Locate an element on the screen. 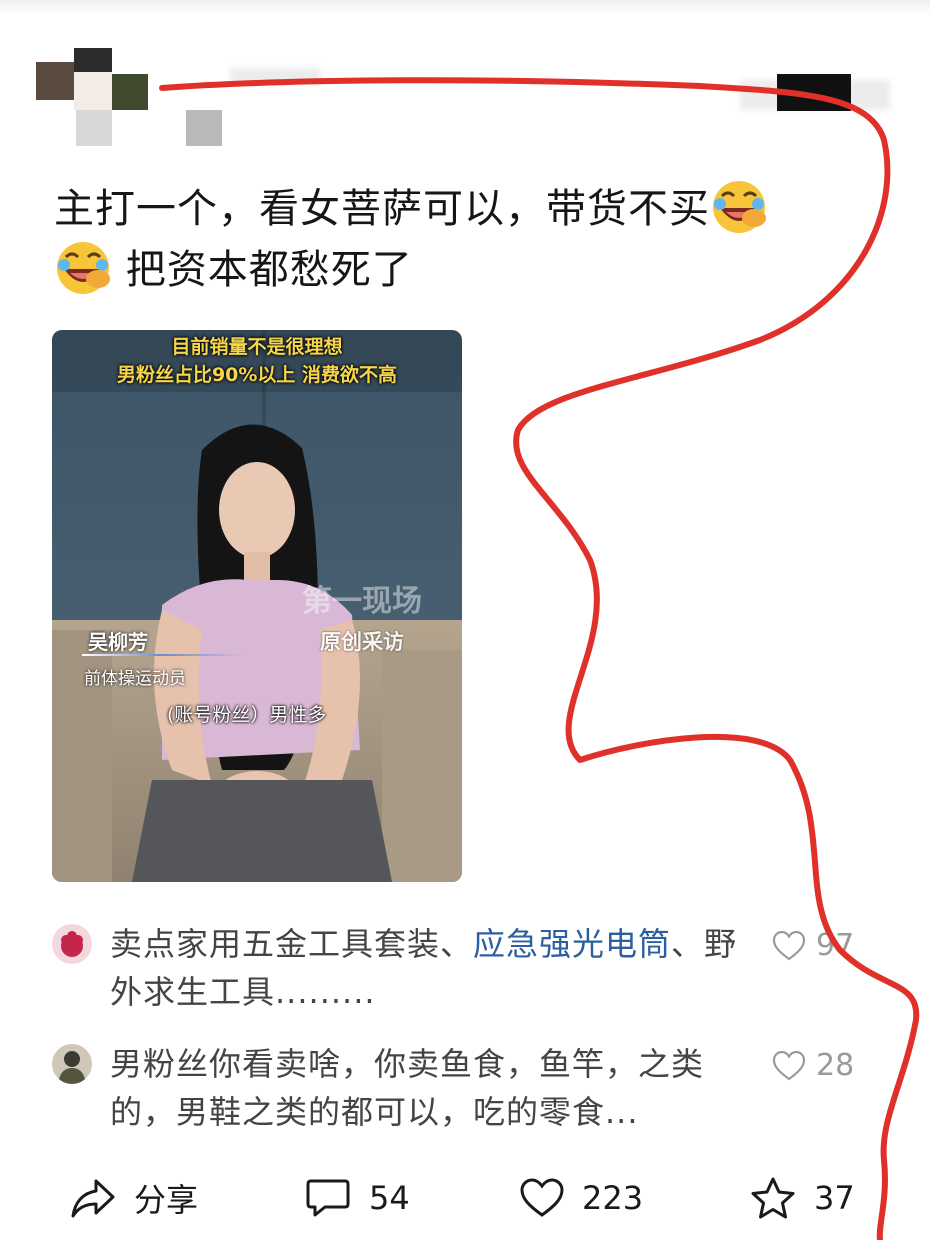  video-name-underline is located at coordinates (162, 655).